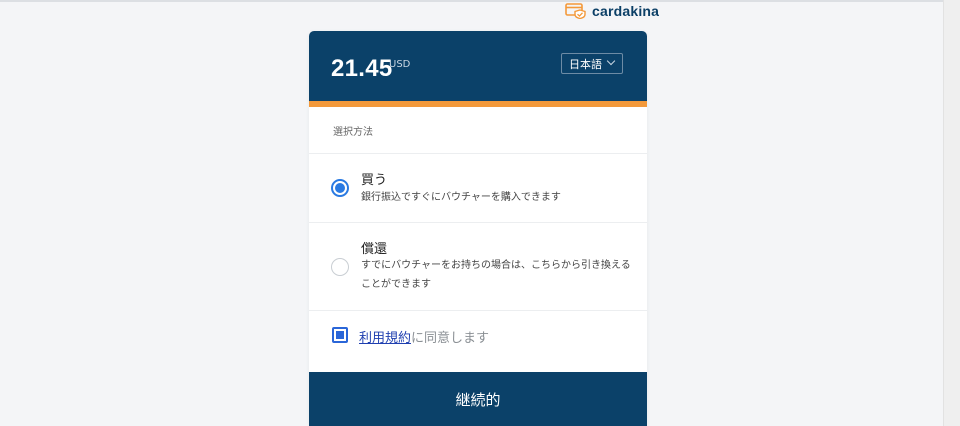 The height and width of the screenshot is (426, 960). Describe the element at coordinates (480, 1) in the screenshot. I see `top-border` at that location.